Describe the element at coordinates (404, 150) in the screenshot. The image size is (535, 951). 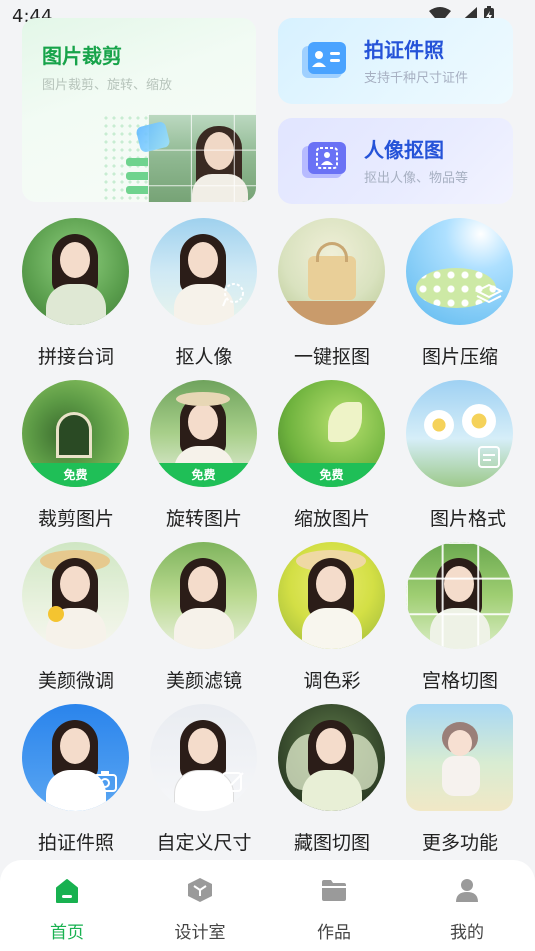
I see `portrait-cutout-title: 人像抠图` at that location.